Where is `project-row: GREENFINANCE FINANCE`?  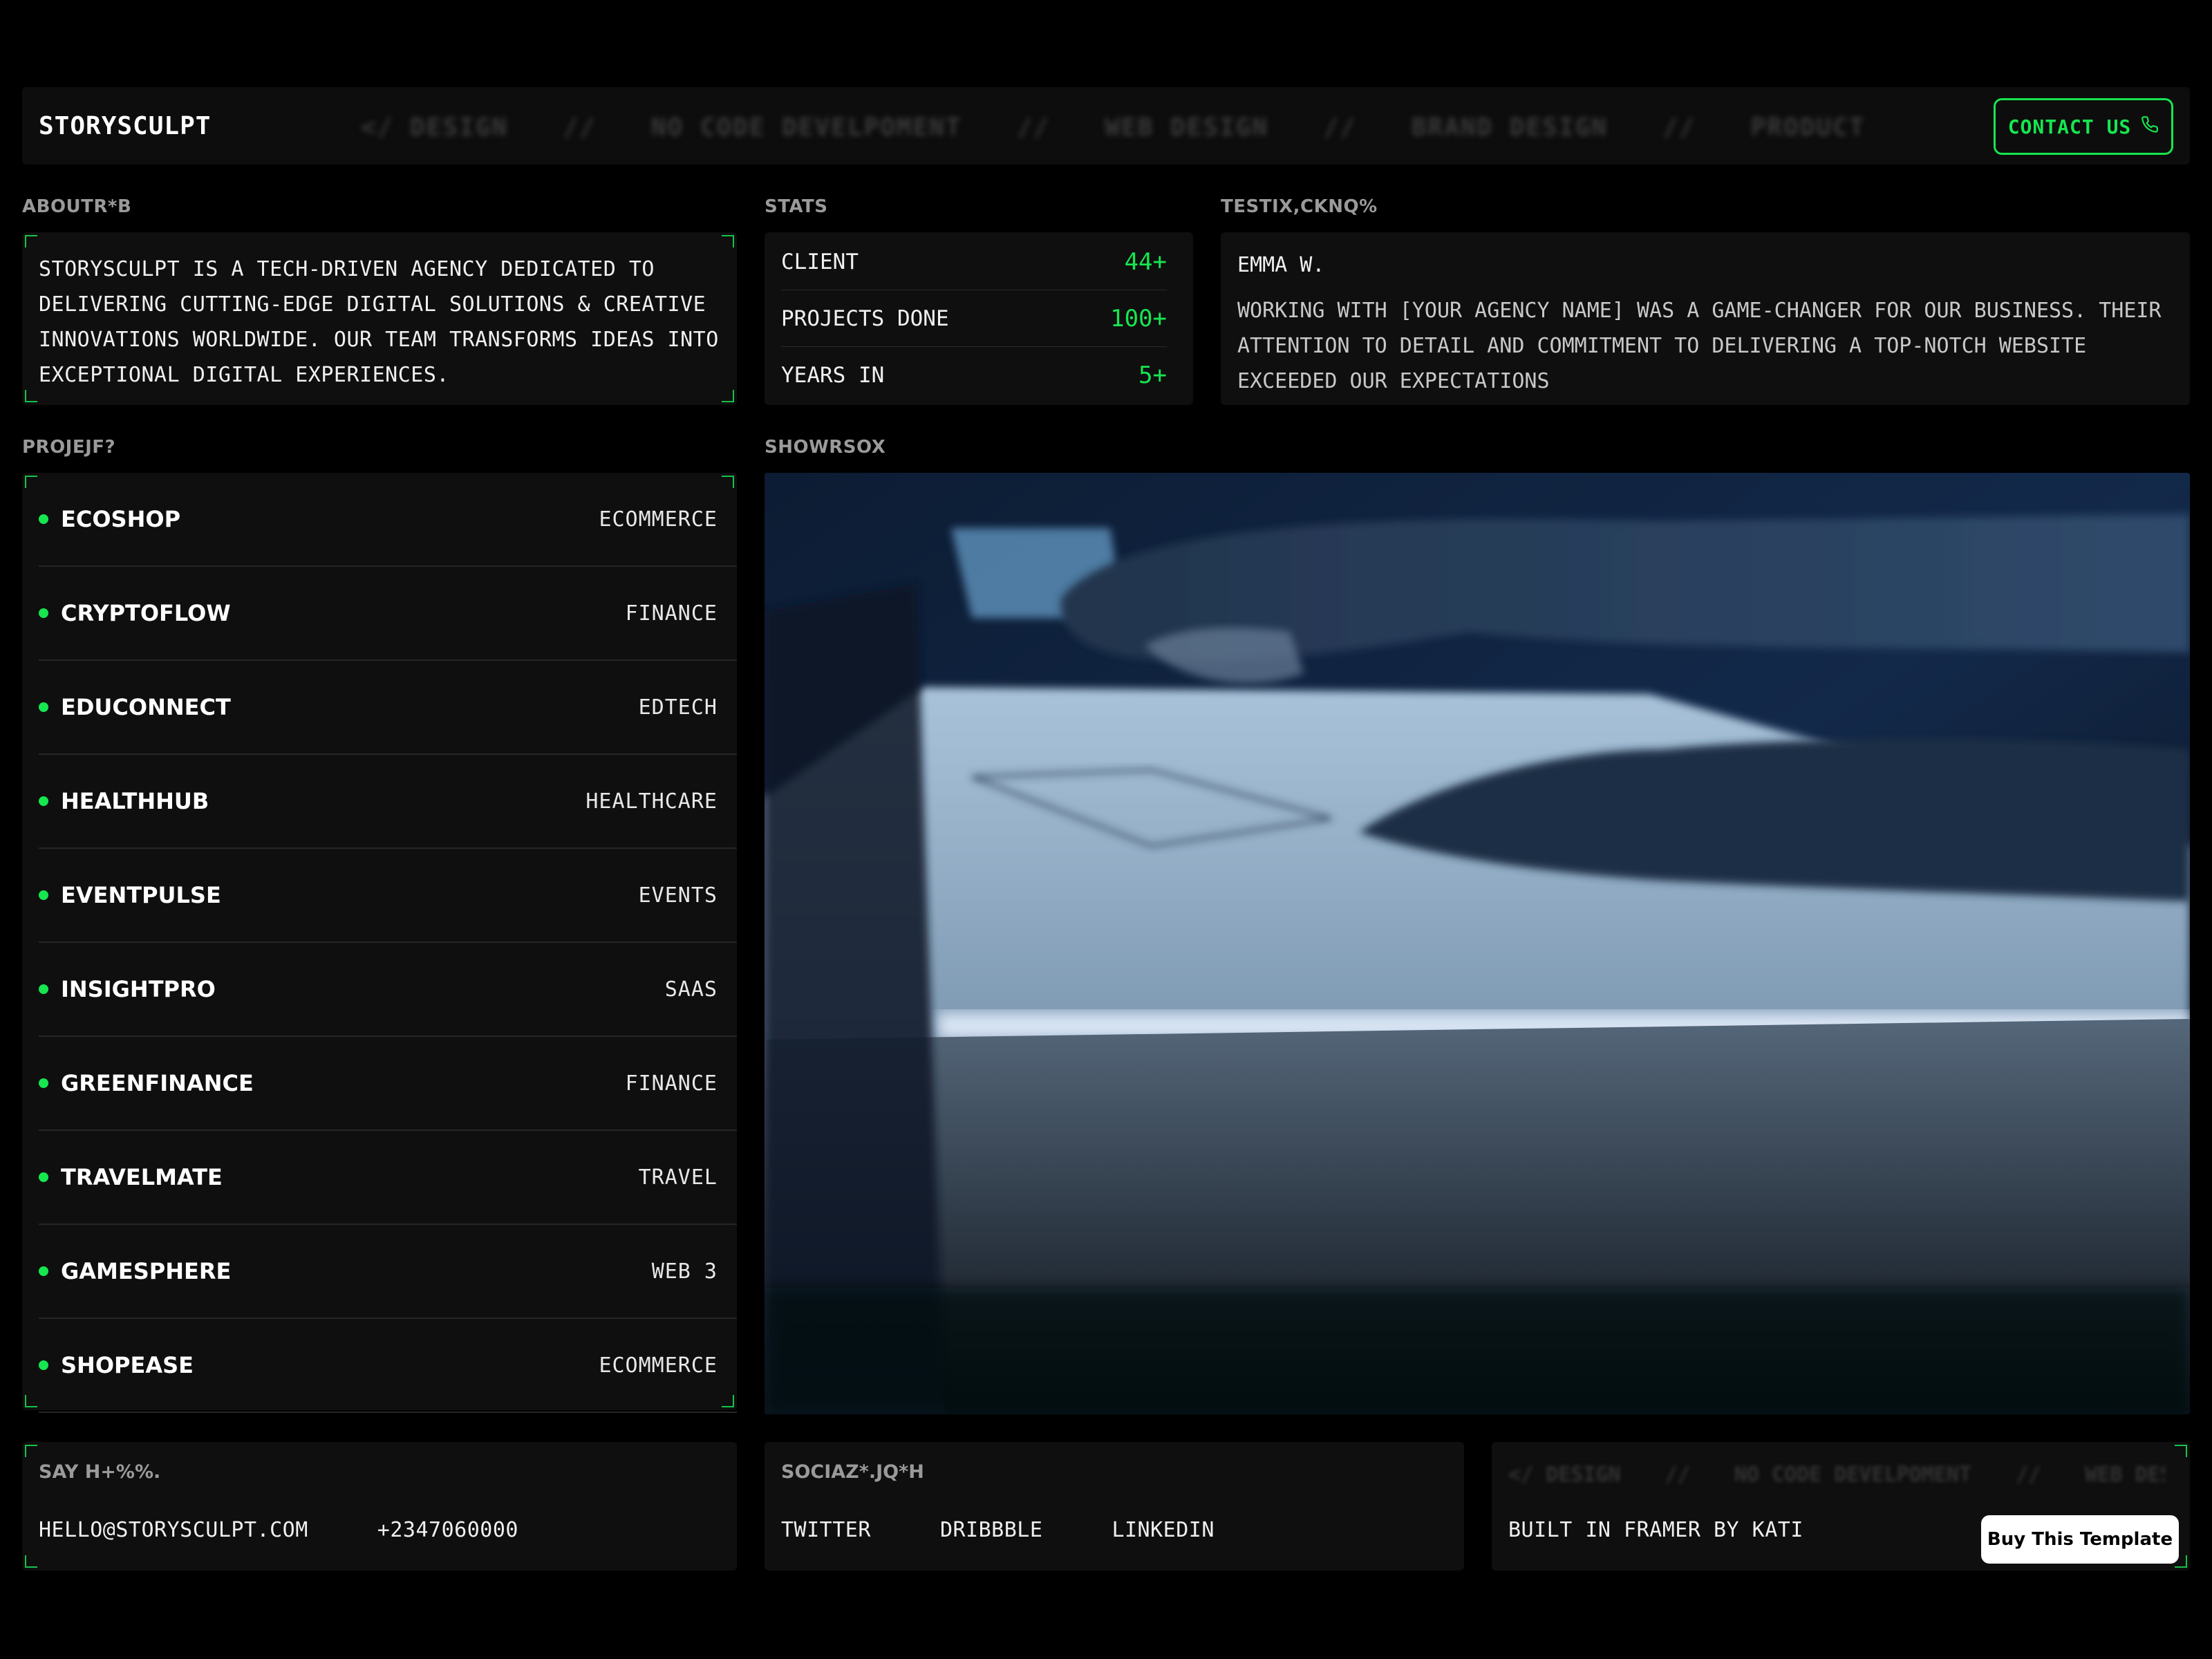 project-row: GREENFINANCE FINANCE is located at coordinates (388, 1084).